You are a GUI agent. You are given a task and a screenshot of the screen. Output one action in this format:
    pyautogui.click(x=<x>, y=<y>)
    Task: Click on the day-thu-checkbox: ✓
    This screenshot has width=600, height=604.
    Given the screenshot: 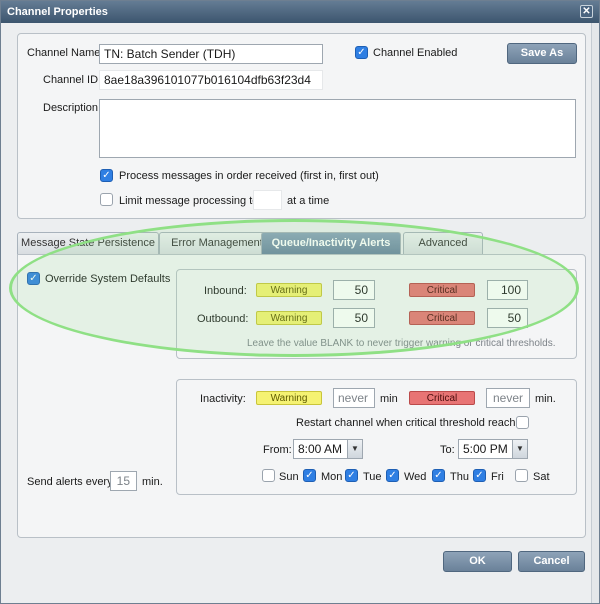 What is the action you would take?
    pyautogui.click(x=438, y=475)
    